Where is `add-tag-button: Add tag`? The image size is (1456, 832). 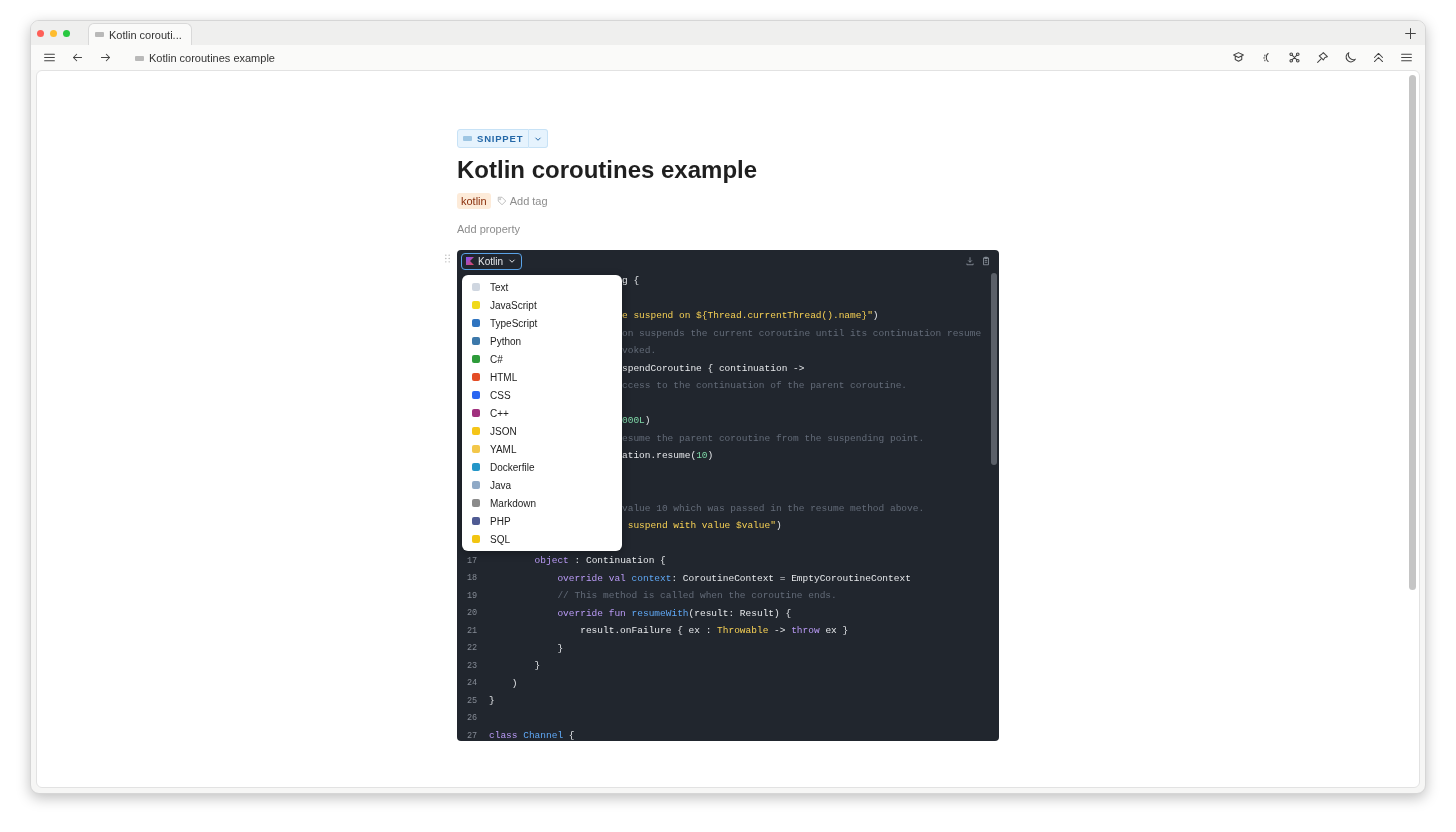
add-tag-button: Add tag is located at coordinates (522, 201).